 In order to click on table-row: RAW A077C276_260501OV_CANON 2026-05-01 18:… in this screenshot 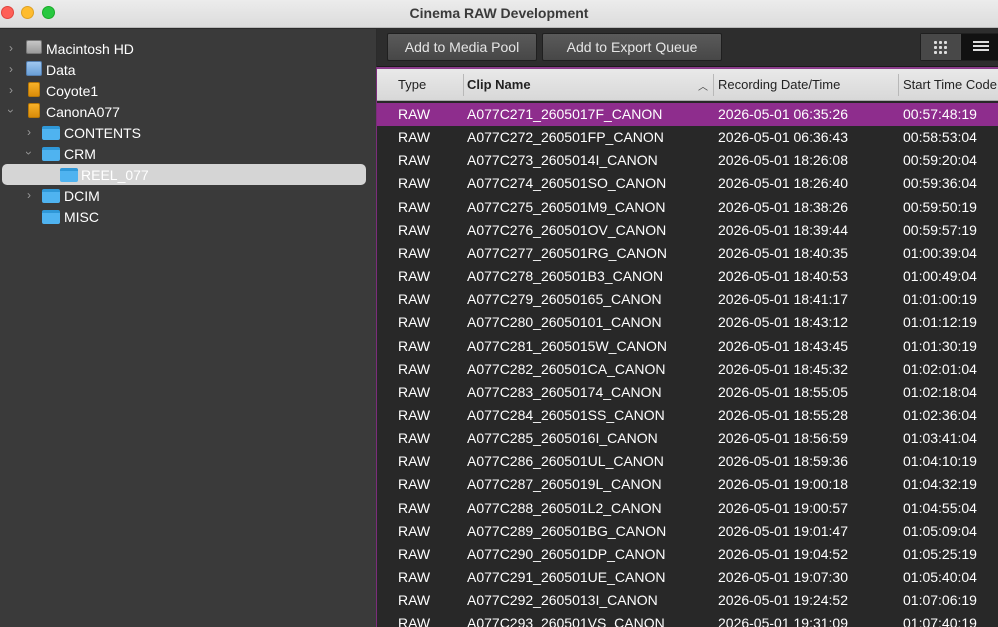, I will do `click(687, 230)`.